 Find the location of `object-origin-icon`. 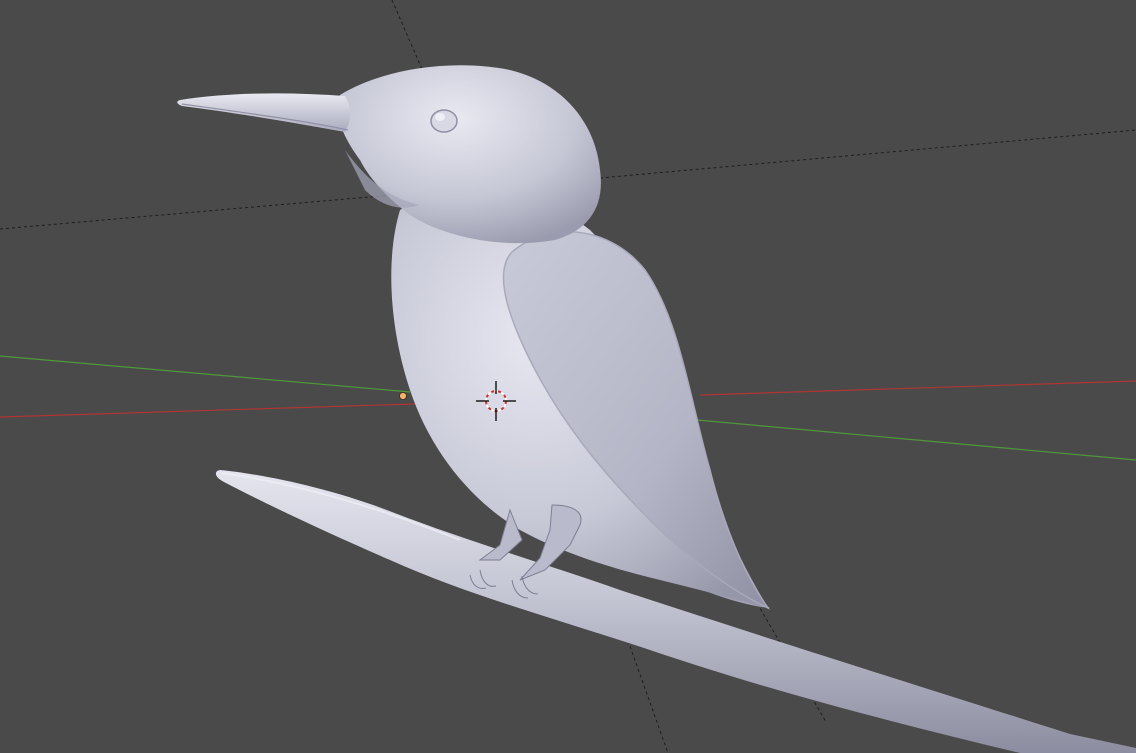

object-origin-icon is located at coordinates (403, 396).